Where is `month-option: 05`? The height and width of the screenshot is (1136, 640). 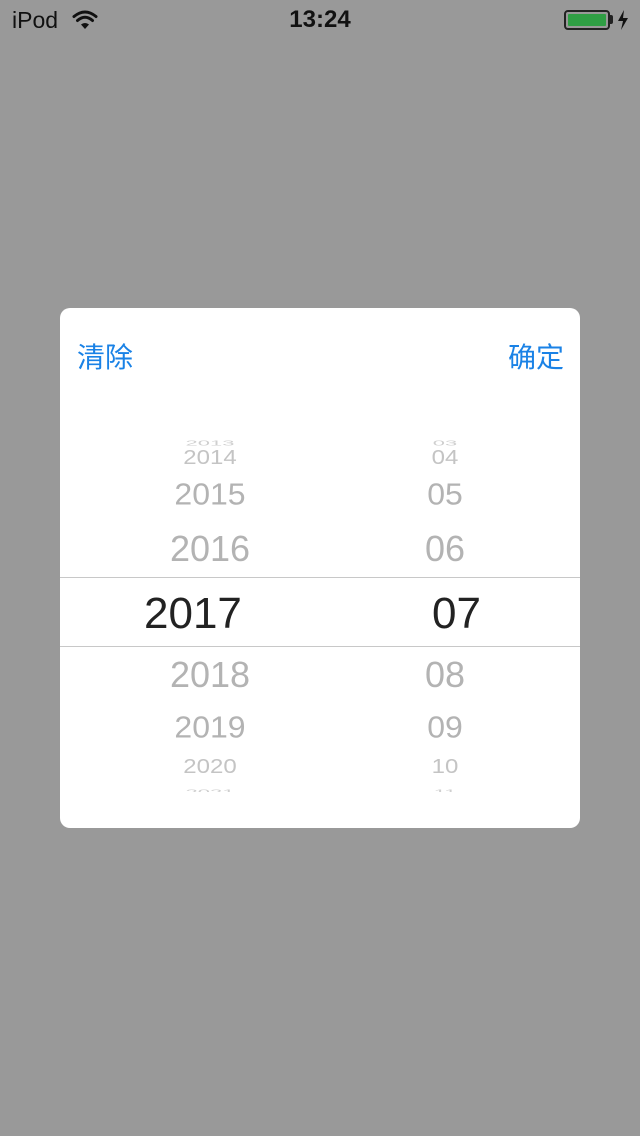
month-option: 05 is located at coordinates (445, 494).